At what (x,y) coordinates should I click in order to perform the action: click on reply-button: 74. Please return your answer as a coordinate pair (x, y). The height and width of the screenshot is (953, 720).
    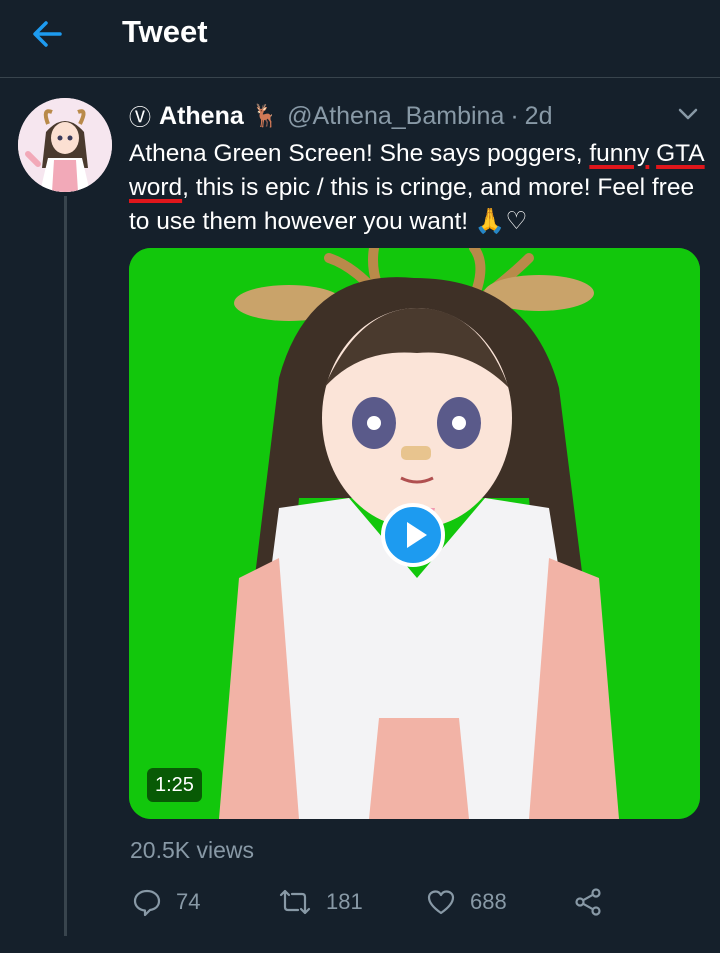
    Looking at the image, I should click on (166, 902).